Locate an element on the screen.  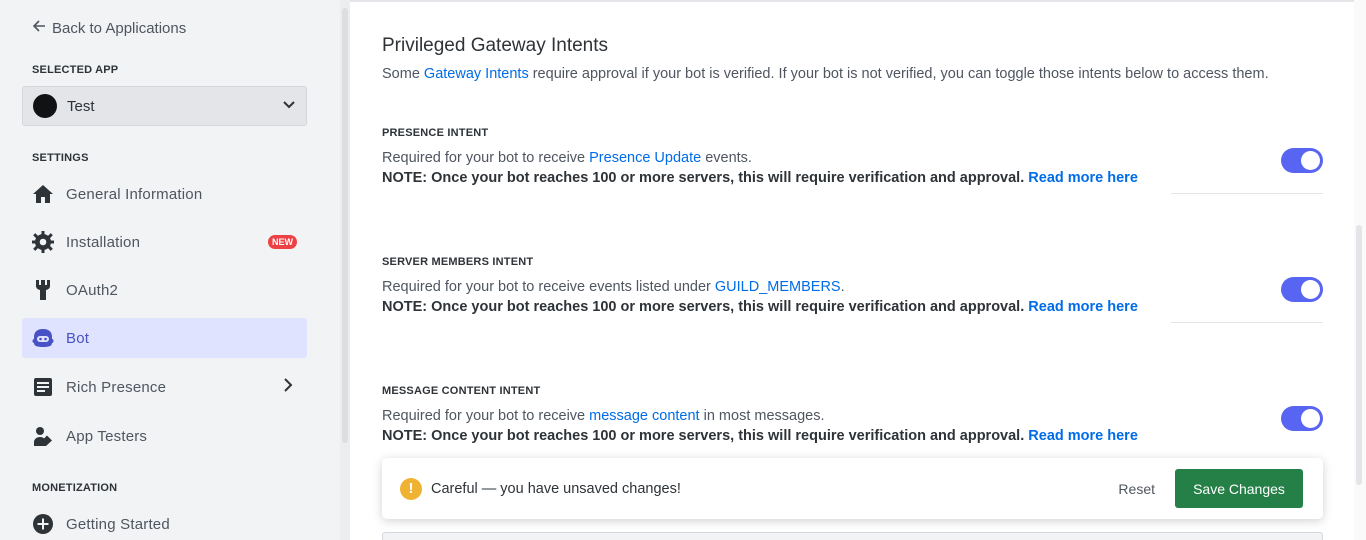
selected-app-heading: SELECTED APP is located at coordinates (75, 70).